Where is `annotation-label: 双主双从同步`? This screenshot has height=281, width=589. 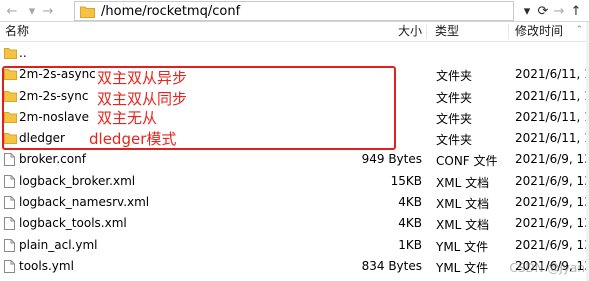 annotation-label: 双主双从同步 is located at coordinates (142, 99).